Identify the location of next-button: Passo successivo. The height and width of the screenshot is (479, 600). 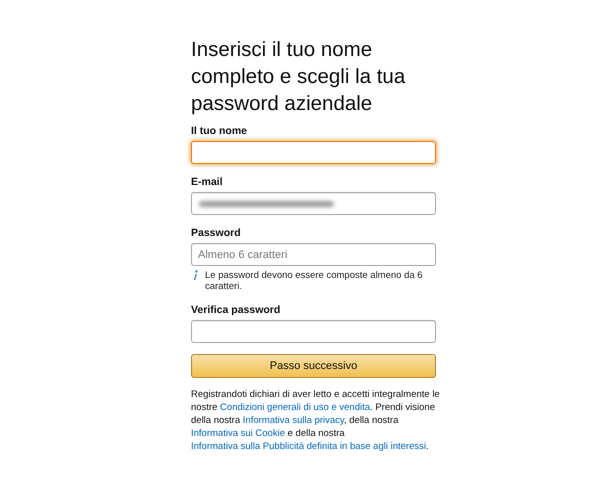
(313, 366).